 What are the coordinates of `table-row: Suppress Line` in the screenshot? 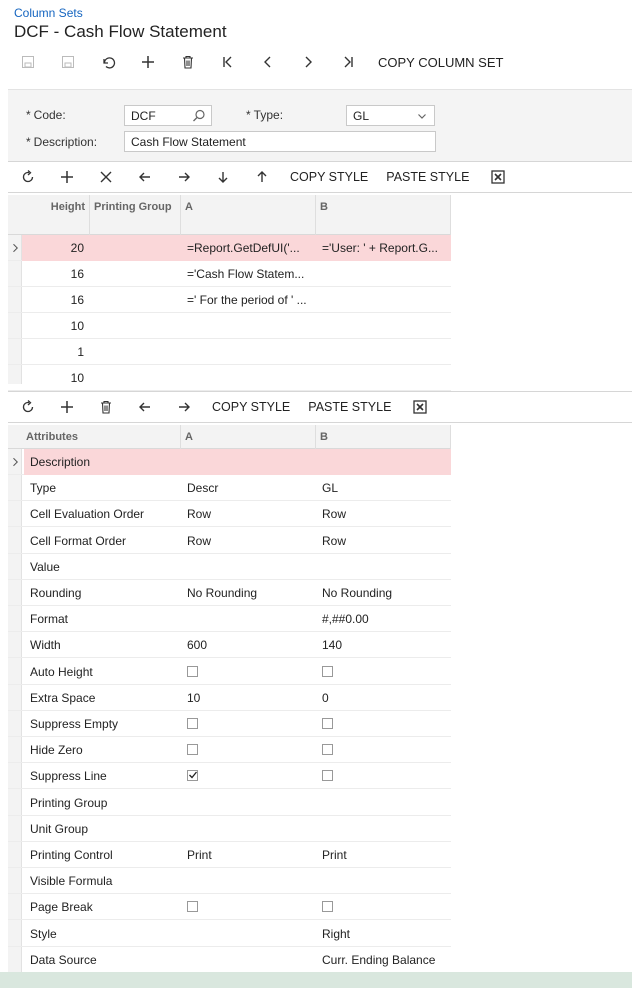 It's located at (229, 776).